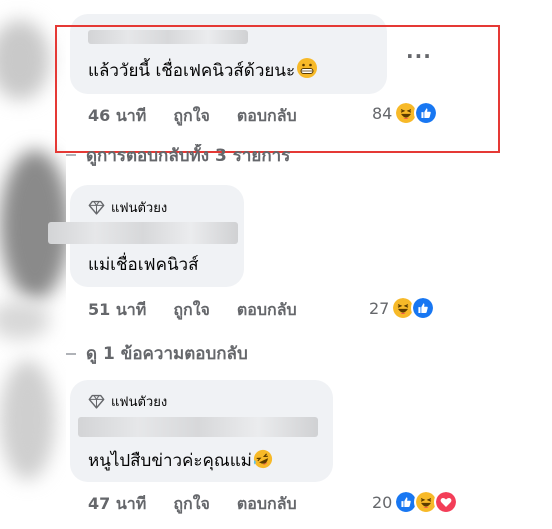  I want to click on reaction-count: 20, so click(382, 502).